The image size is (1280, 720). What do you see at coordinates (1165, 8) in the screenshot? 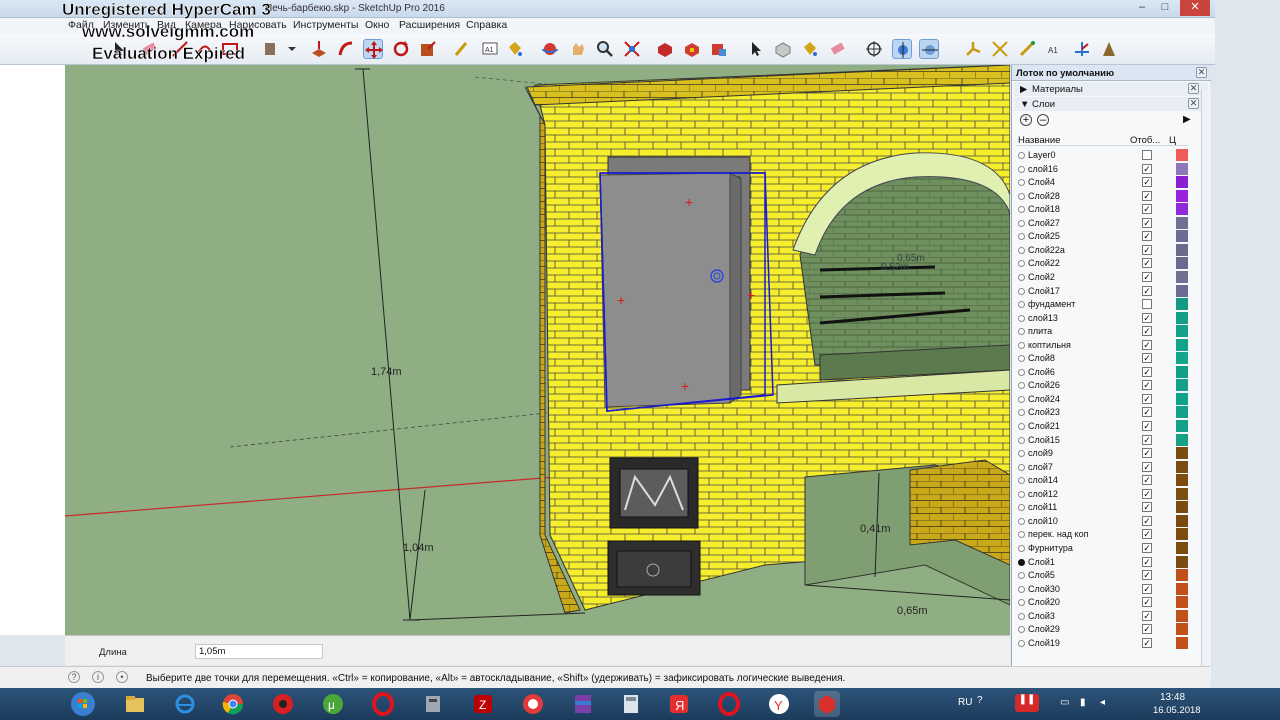
I see `maximize-button: □` at bounding box center [1165, 8].